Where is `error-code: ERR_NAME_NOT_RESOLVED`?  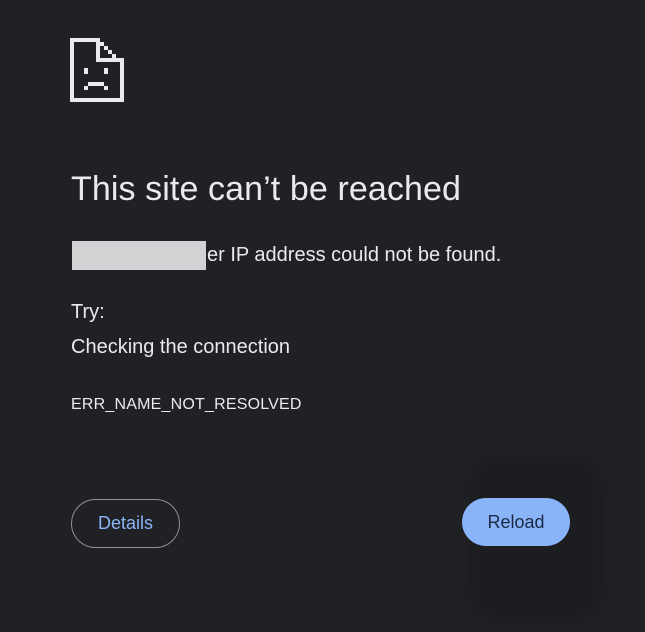 error-code: ERR_NAME_NOT_RESOLVED is located at coordinates (186, 404).